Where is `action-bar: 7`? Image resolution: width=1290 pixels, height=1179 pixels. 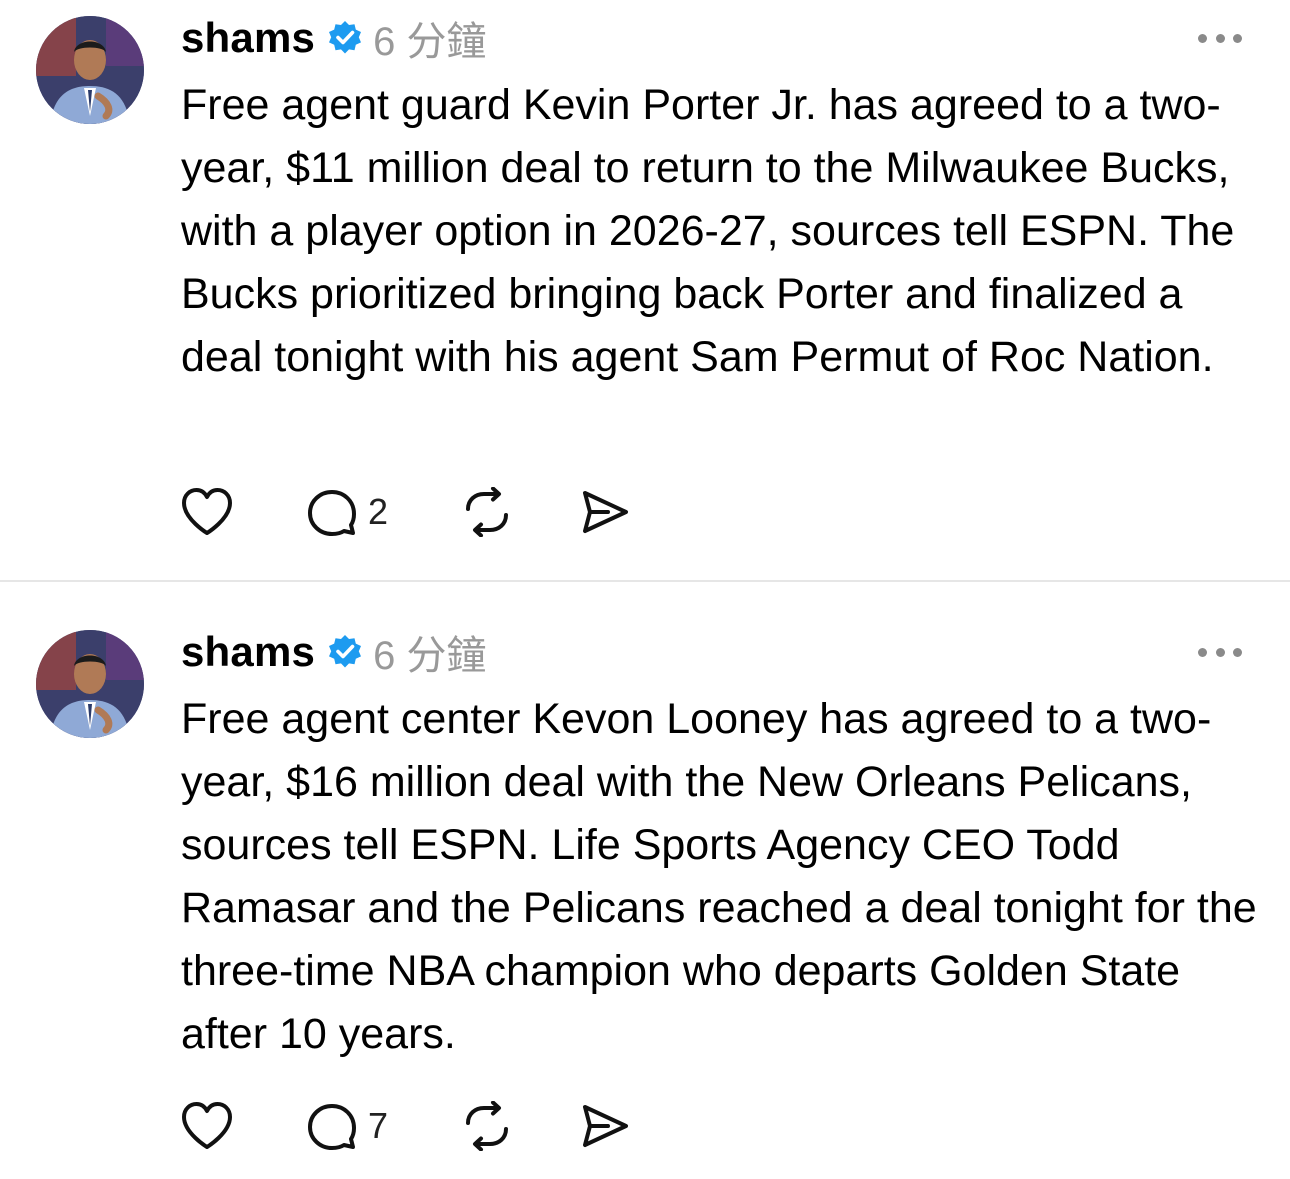
action-bar: 7 is located at coordinates (406, 1126).